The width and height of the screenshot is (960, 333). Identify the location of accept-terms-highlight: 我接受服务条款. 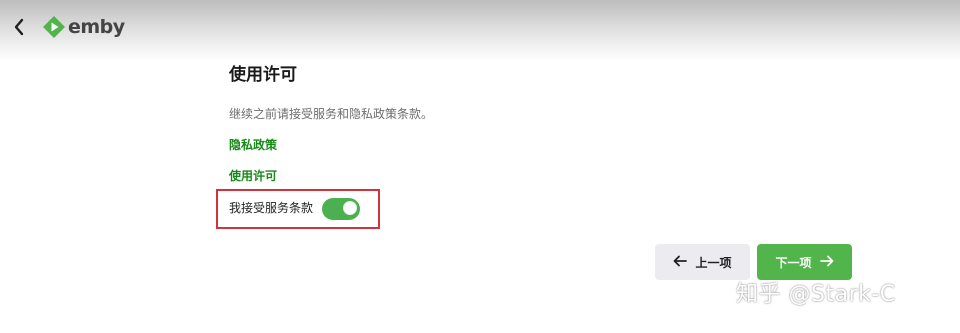
(298, 209).